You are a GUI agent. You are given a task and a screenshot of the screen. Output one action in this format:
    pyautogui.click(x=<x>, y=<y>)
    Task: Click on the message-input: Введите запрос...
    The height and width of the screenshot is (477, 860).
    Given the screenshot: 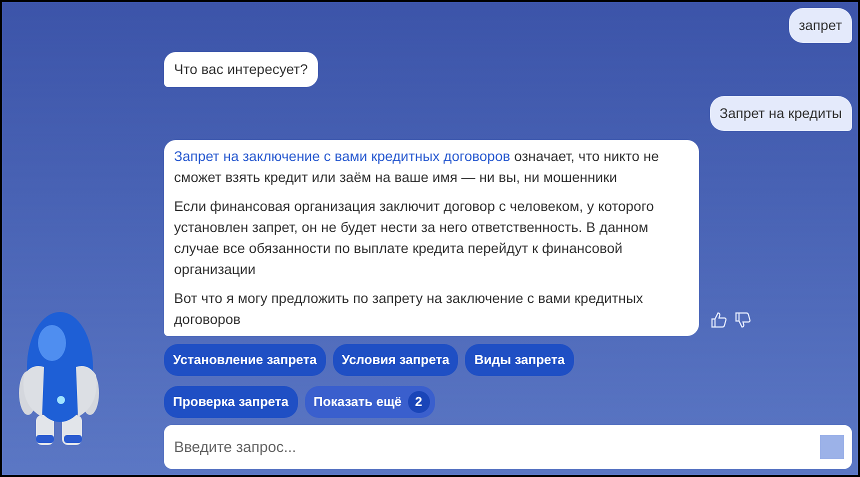 What is the action you would take?
    pyautogui.click(x=508, y=447)
    